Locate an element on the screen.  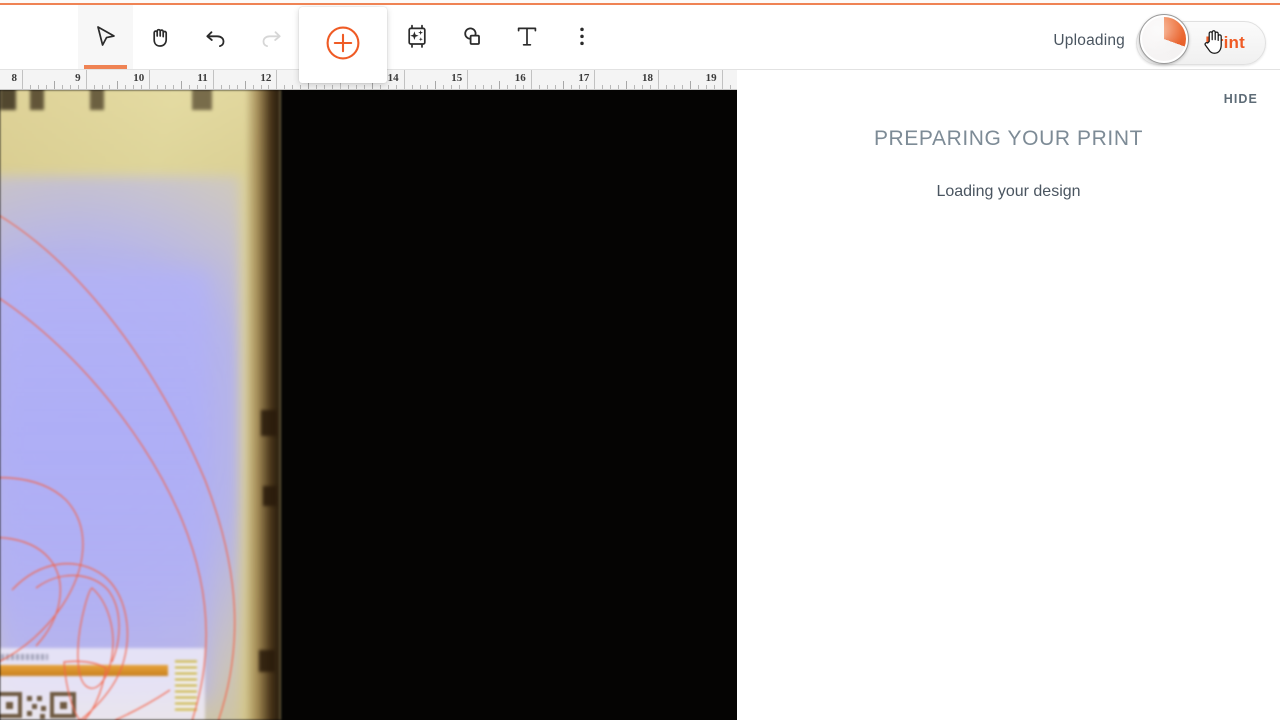
tool-group-right is located at coordinates (499, 37).